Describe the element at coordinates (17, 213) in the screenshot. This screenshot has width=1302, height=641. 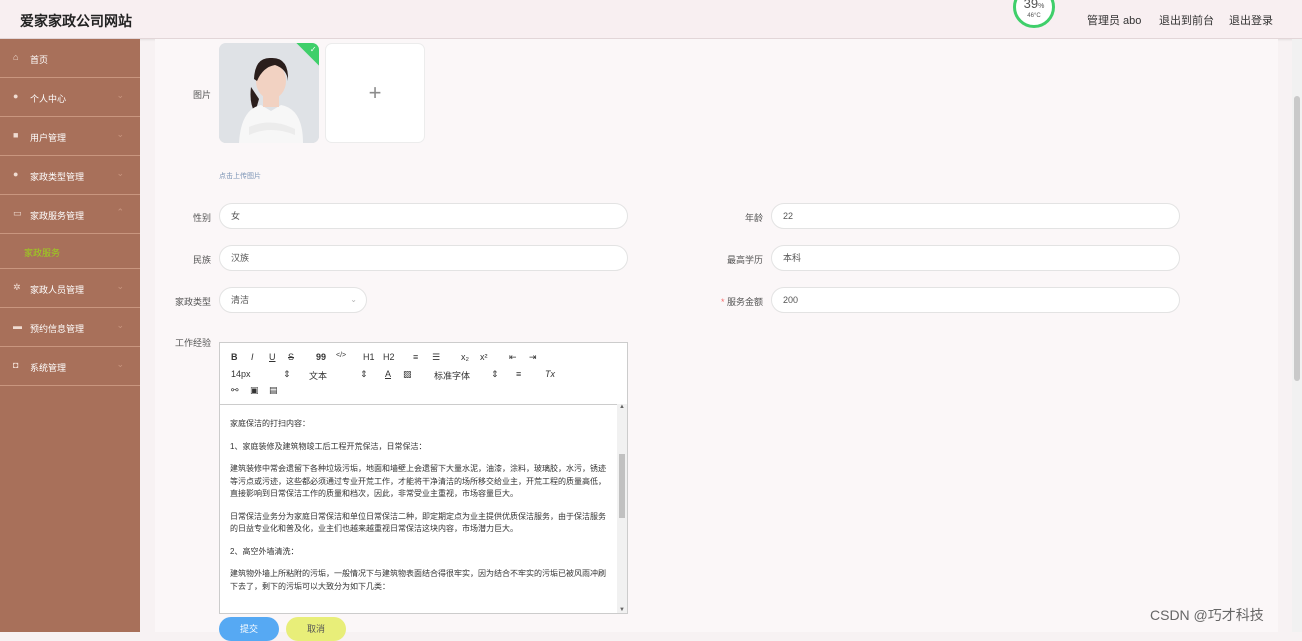
I see `card-icon: ▭` at that location.